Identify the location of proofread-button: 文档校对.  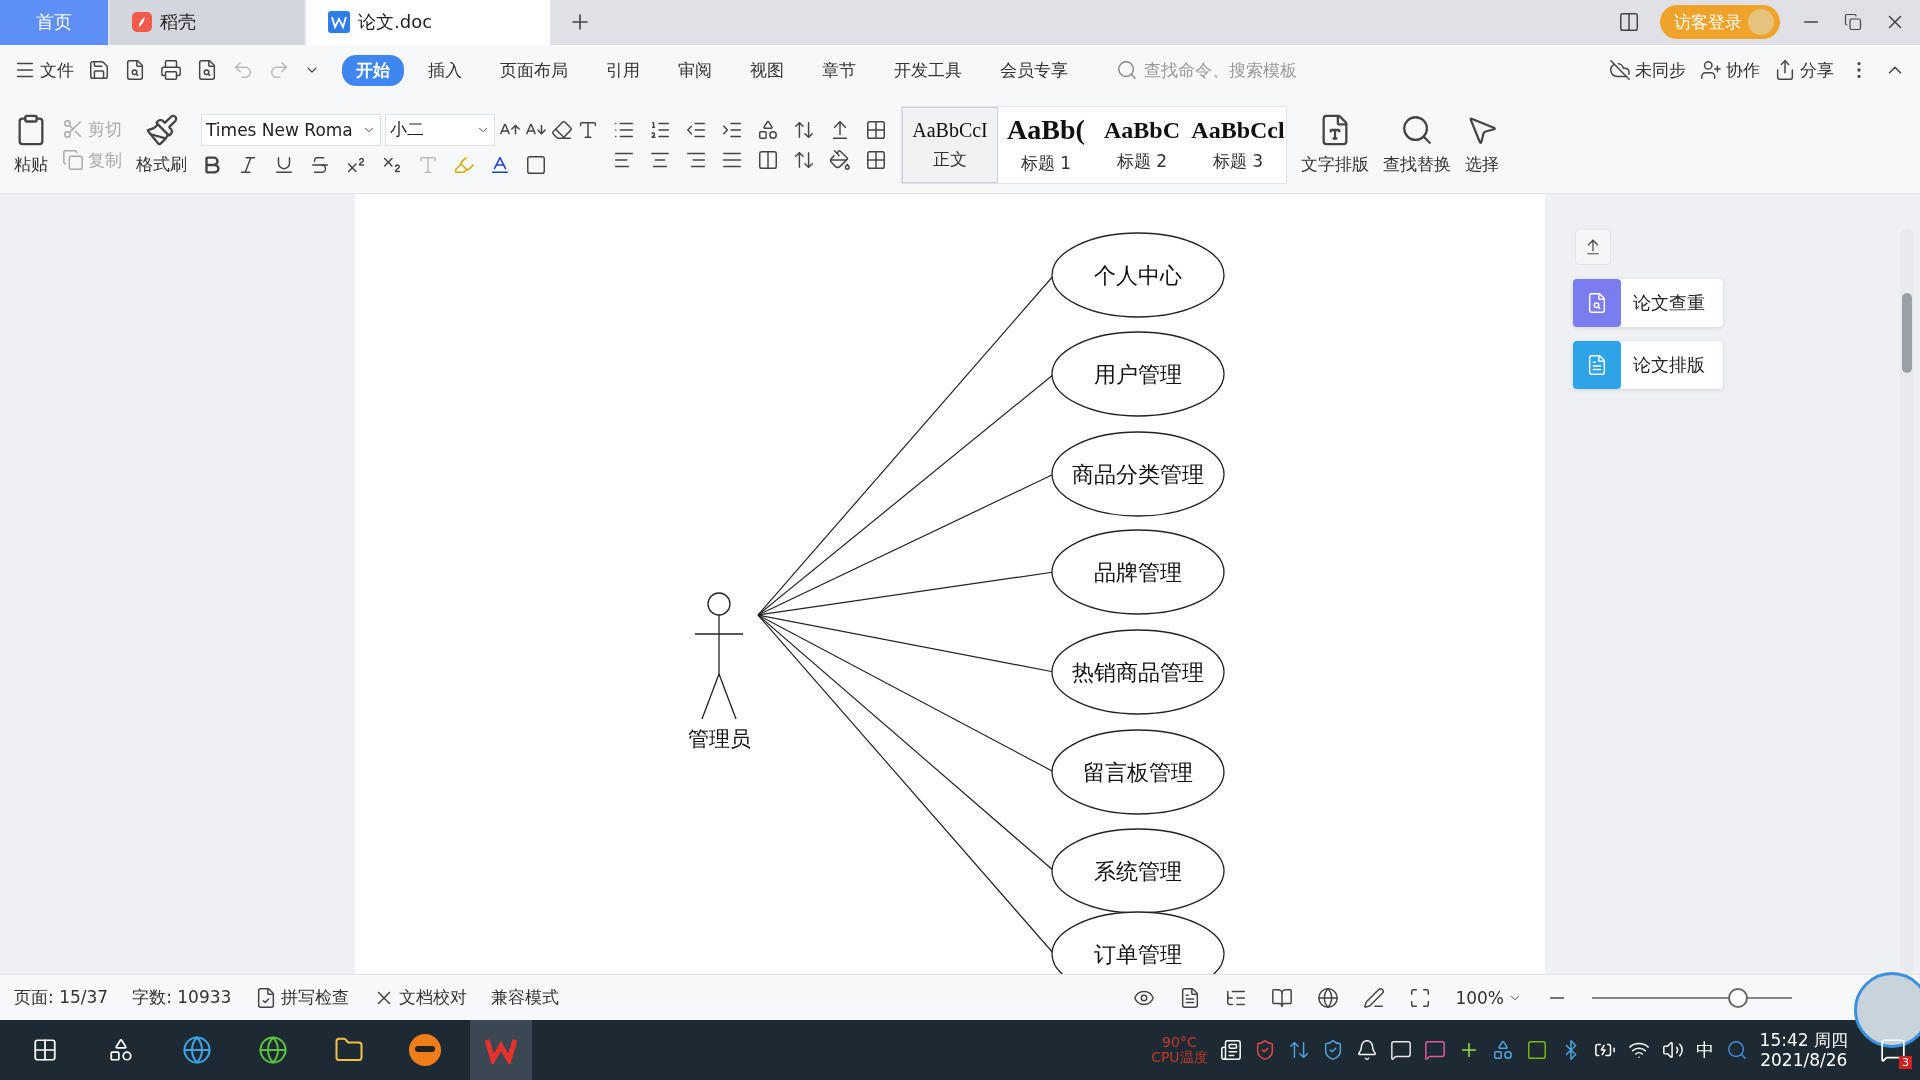
(420, 998).